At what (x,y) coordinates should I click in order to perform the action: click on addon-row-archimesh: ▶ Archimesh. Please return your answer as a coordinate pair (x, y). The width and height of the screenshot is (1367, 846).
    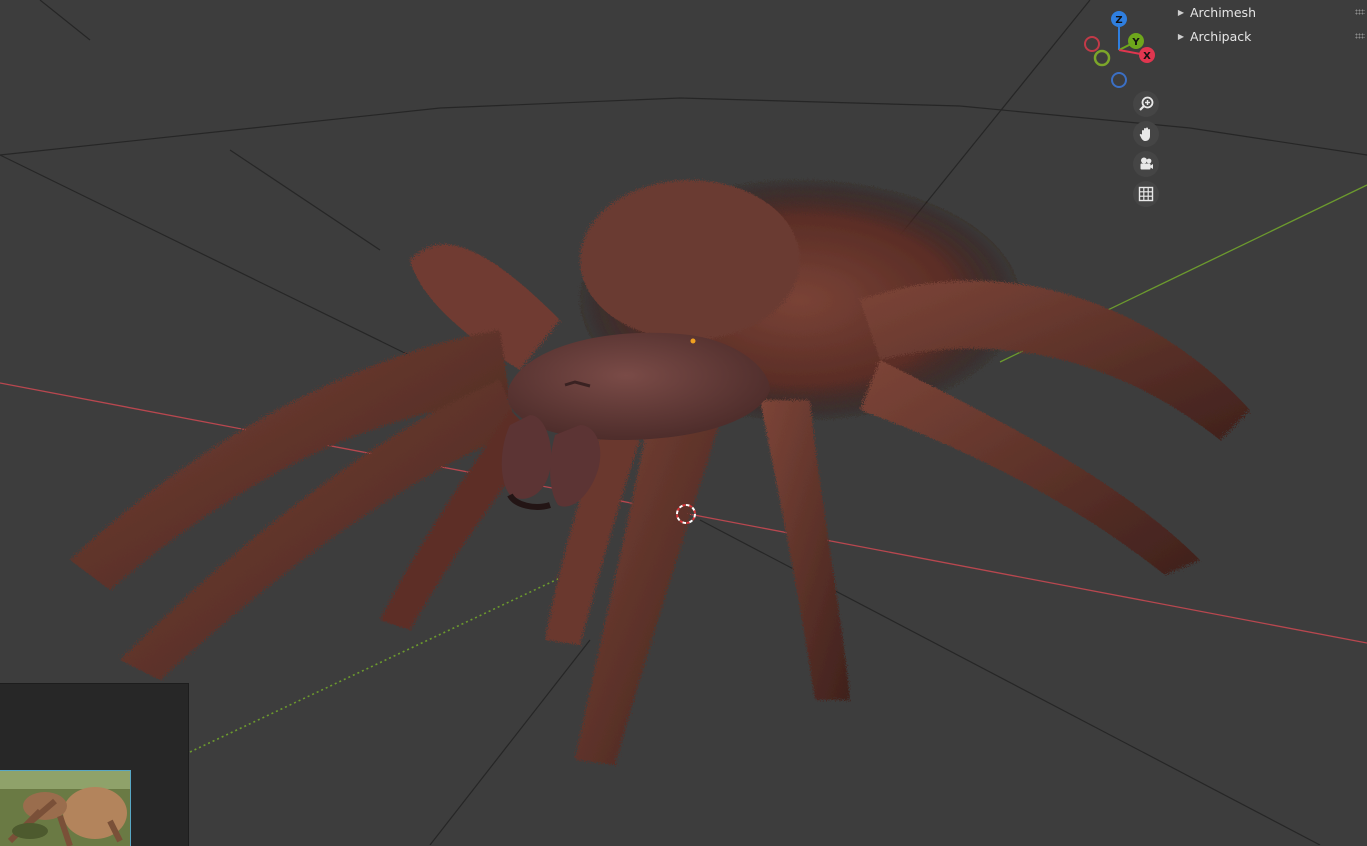
    Looking at the image, I should click on (1269, 12).